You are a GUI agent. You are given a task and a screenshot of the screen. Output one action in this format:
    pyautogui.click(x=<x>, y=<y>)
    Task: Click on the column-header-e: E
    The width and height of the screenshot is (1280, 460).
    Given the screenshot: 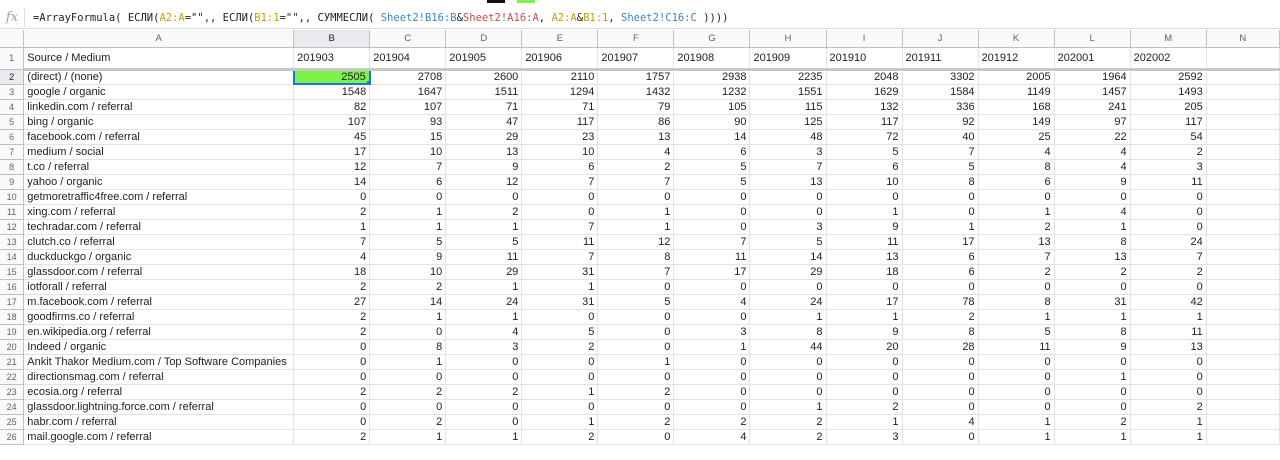 What is the action you would take?
    pyautogui.click(x=560, y=39)
    